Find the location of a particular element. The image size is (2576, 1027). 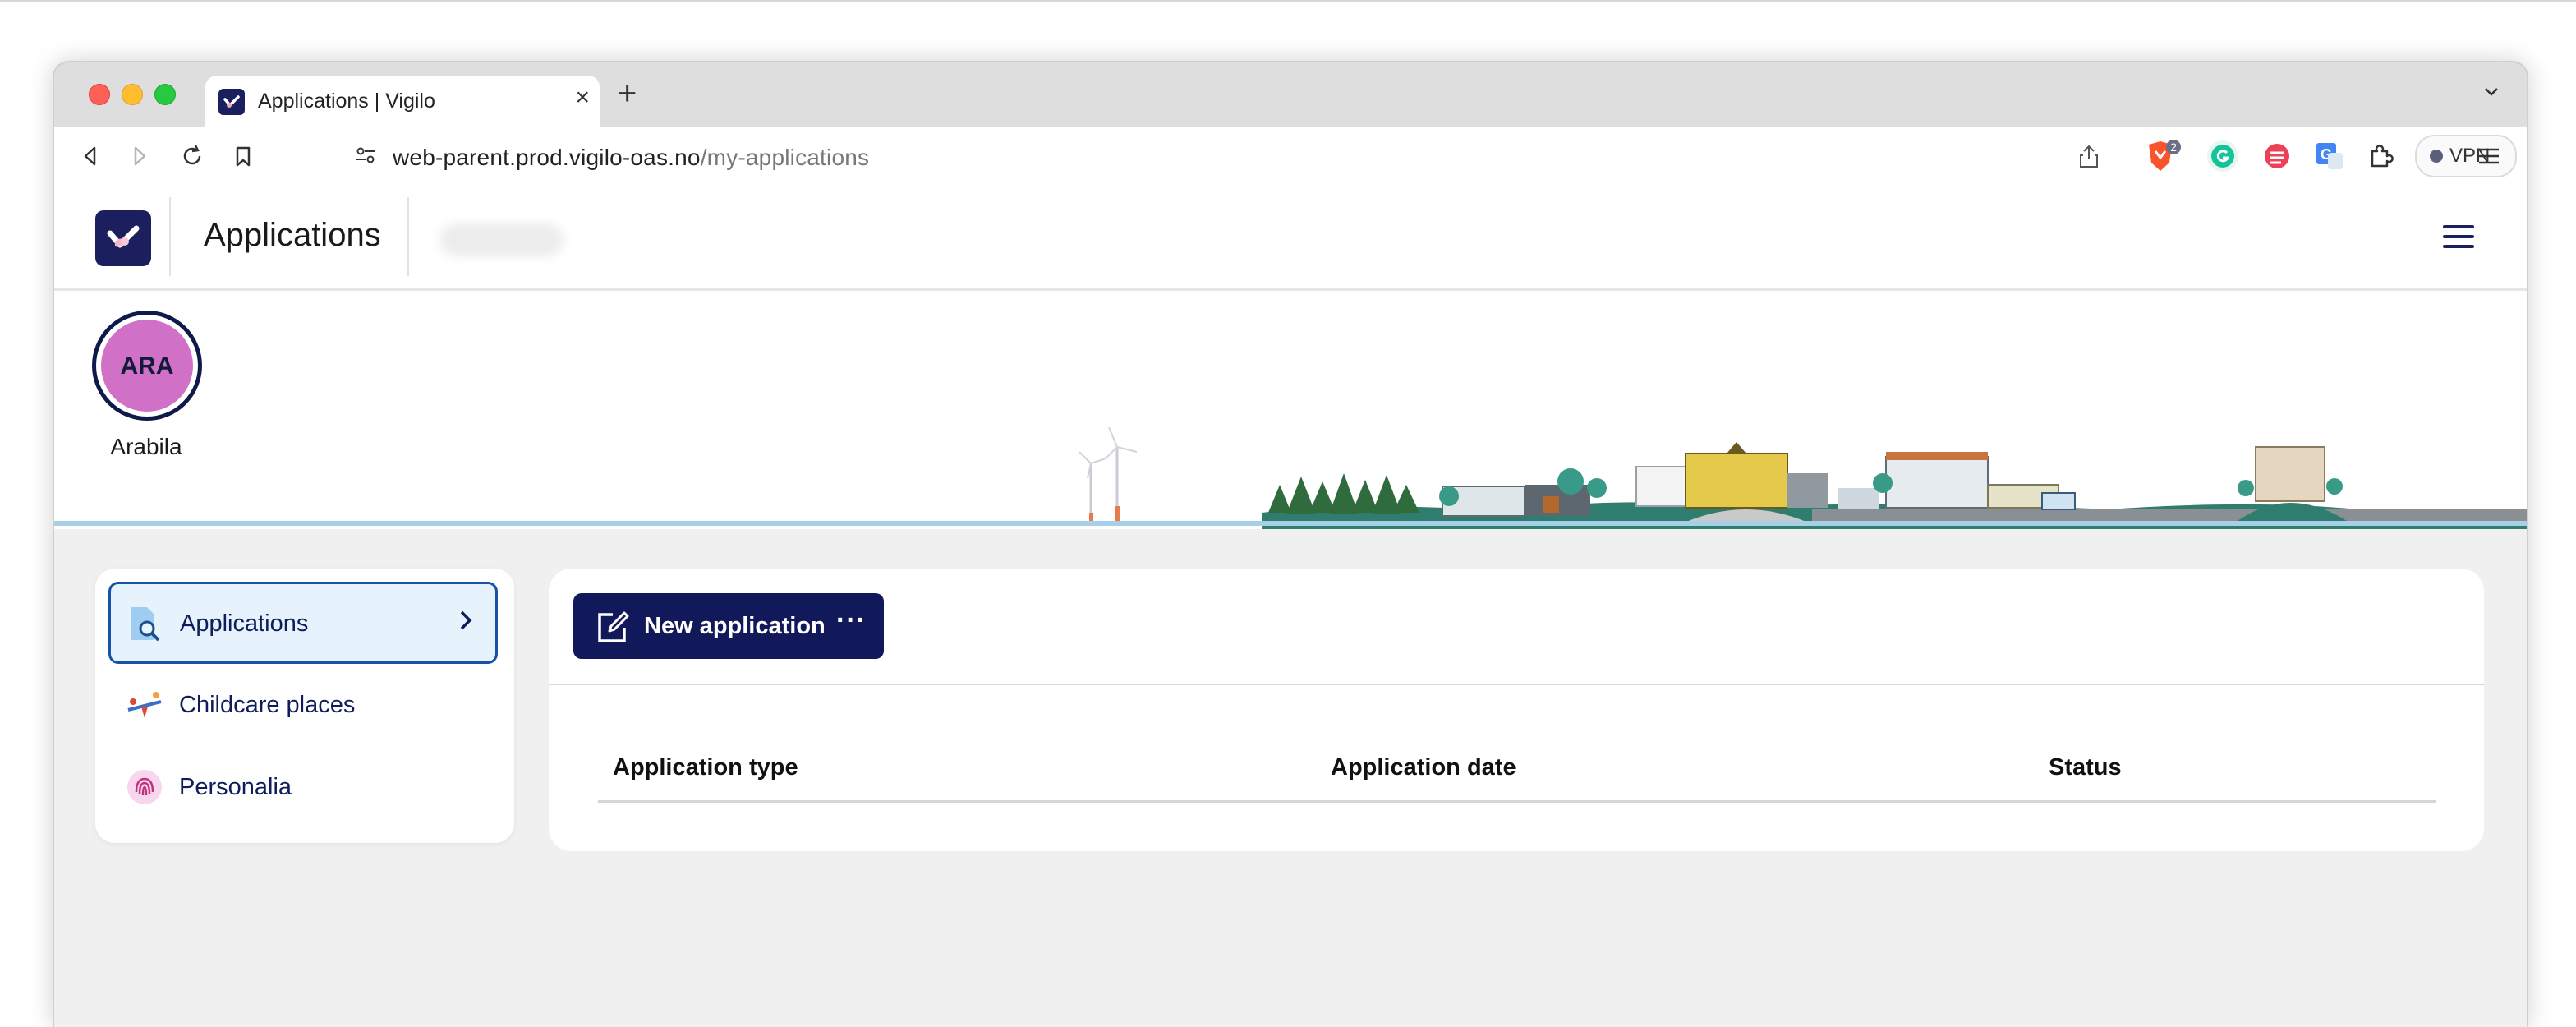

column-header-application-type: Application type is located at coordinates (705, 767).